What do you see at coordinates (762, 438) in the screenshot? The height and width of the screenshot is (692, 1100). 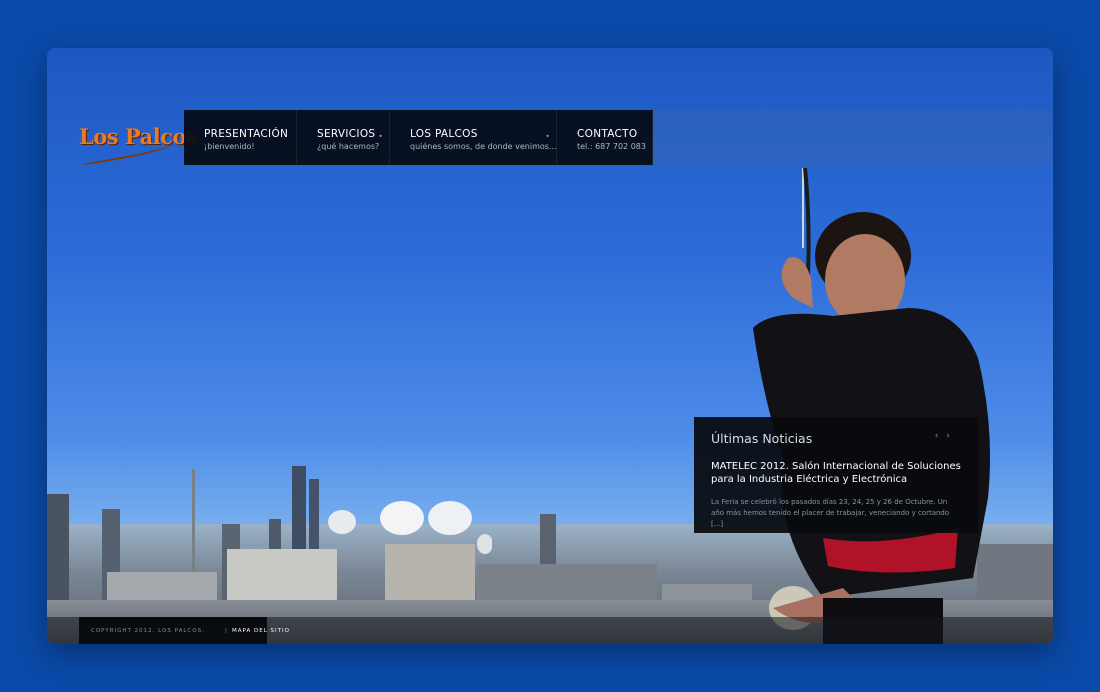 I see `news-heading: Últimas Noticias` at bounding box center [762, 438].